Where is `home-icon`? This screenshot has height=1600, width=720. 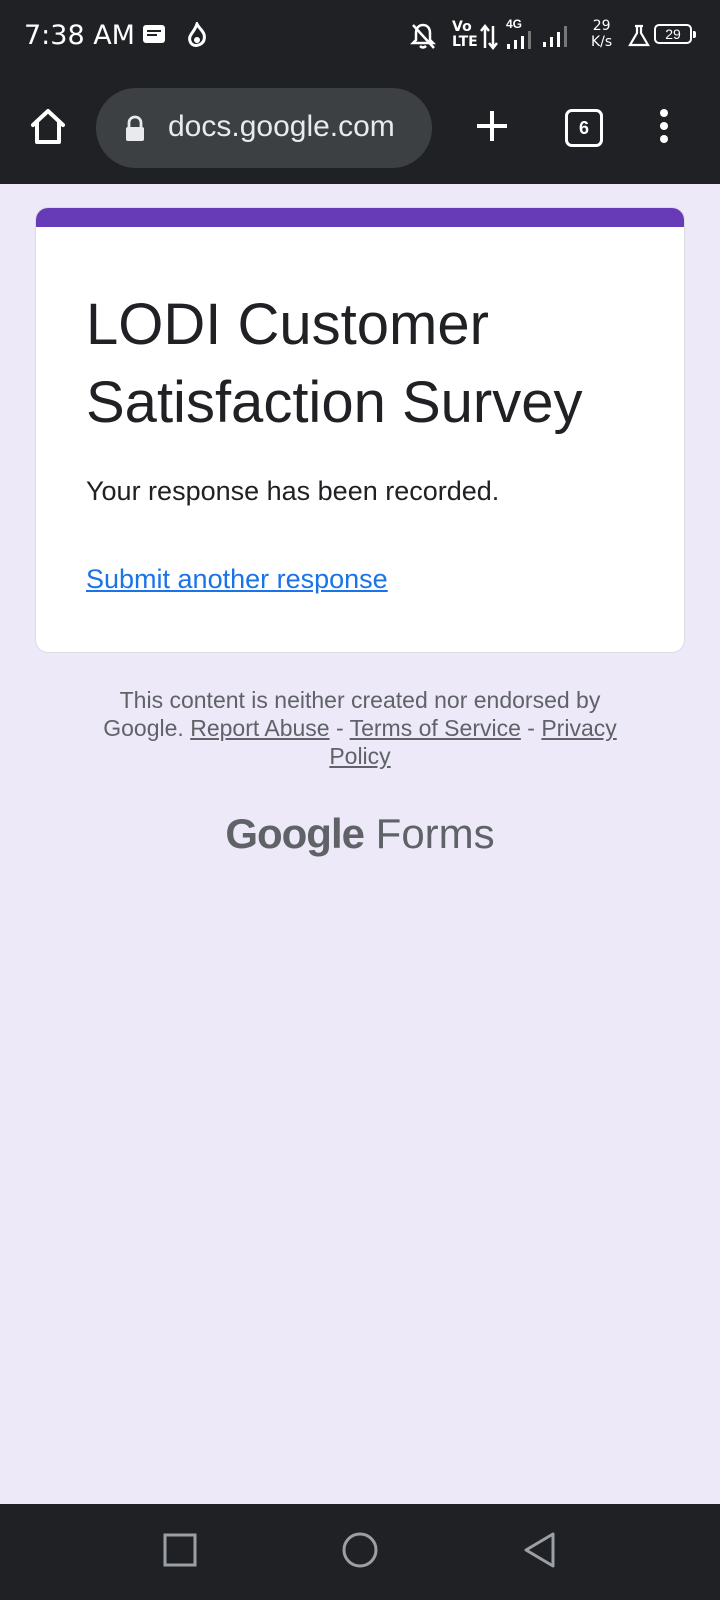 home-icon is located at coordinates (48, 128).